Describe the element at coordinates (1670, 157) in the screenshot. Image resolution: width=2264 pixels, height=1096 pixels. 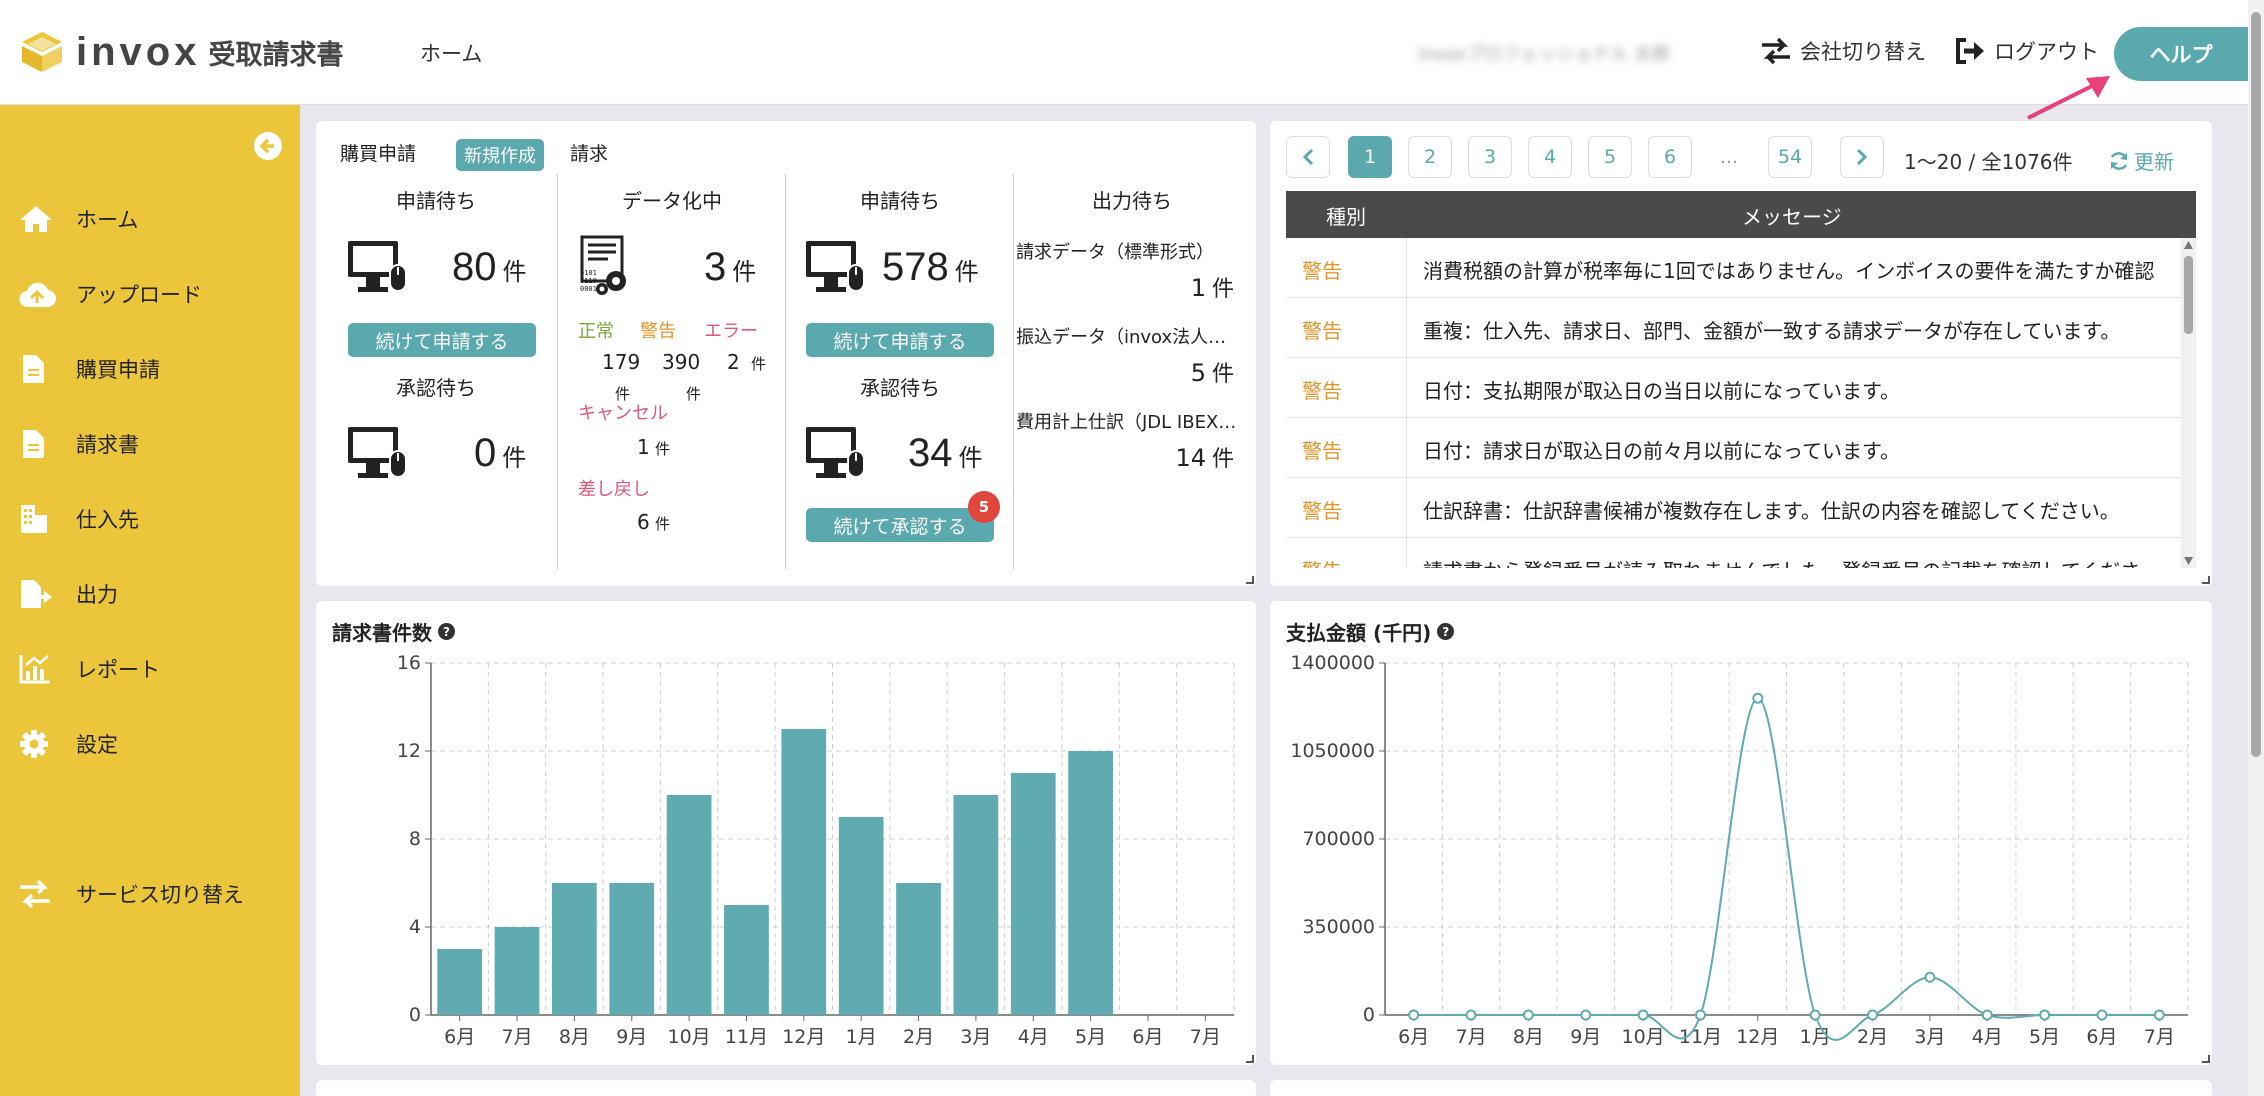
I see `page-button: 6` at that location.